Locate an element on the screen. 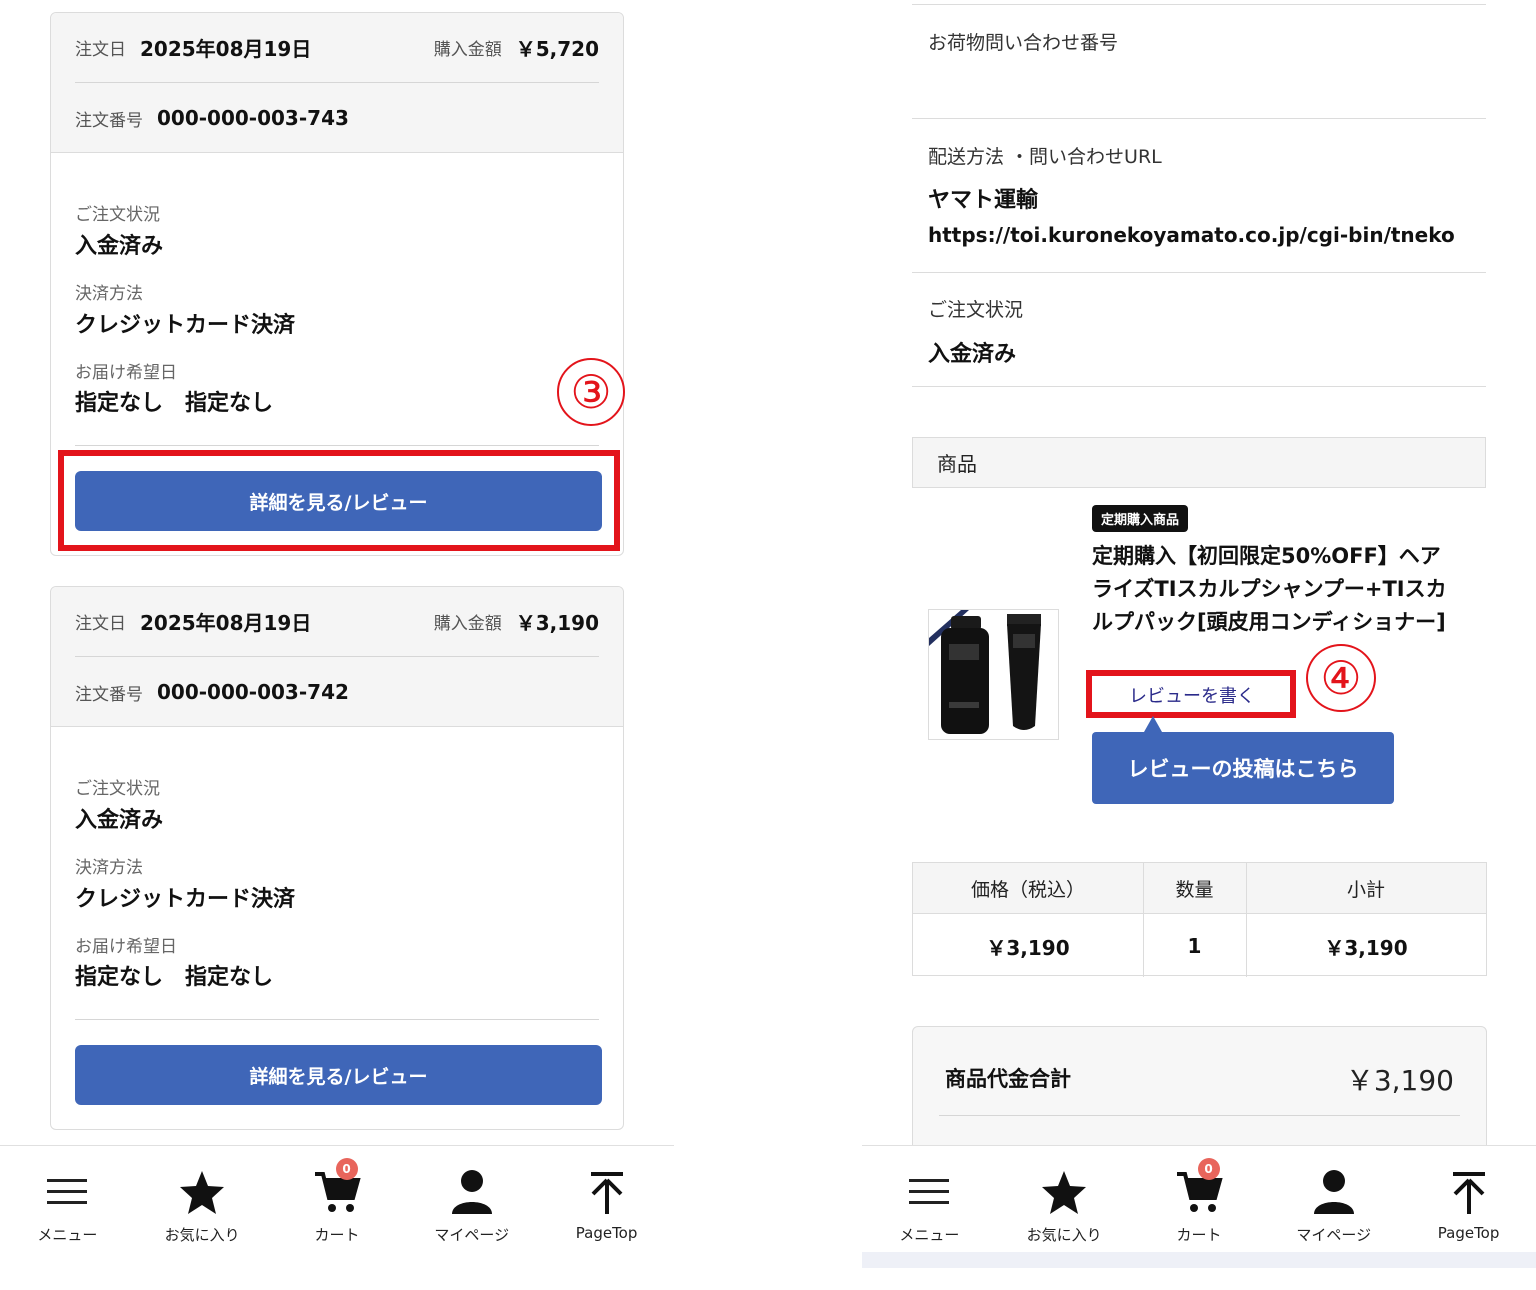 This screenshot has width=1536, height=1290. order-amount: ￥5,720 is located at coordinates (557, 49).